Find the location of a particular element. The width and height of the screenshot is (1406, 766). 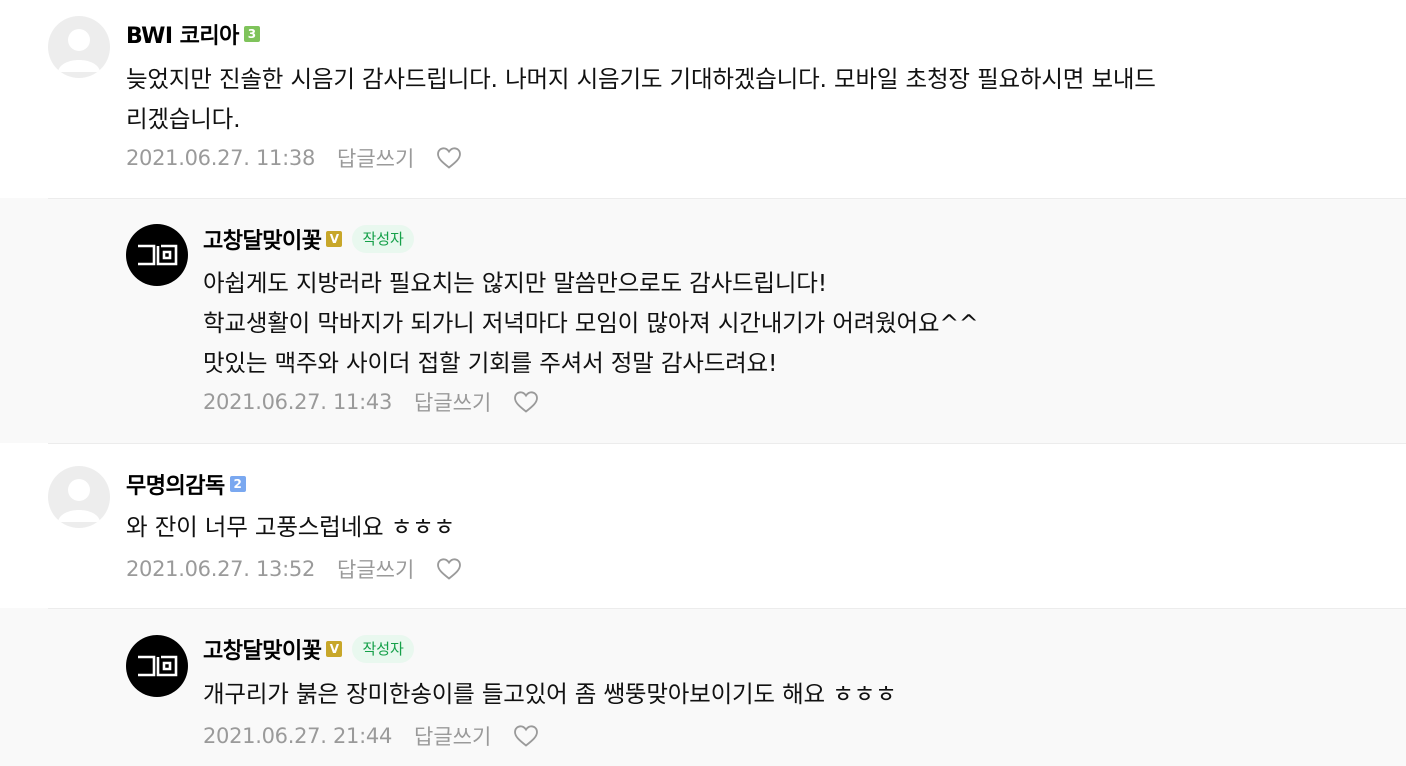

comment-line: 리겠습니다. is located at coordinates (183, 119).